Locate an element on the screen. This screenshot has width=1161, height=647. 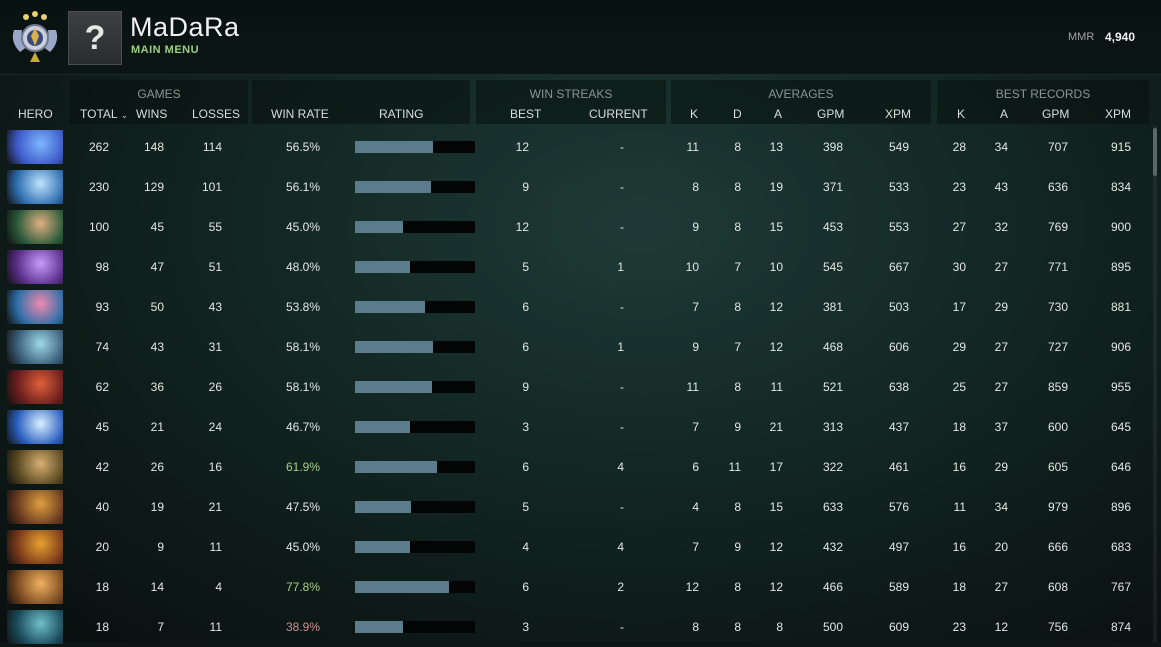
table-row: 18 14 4 77.8% 6 2 12 8 12 466 589 18 27 608 767 is located at coordinates (575, 587).